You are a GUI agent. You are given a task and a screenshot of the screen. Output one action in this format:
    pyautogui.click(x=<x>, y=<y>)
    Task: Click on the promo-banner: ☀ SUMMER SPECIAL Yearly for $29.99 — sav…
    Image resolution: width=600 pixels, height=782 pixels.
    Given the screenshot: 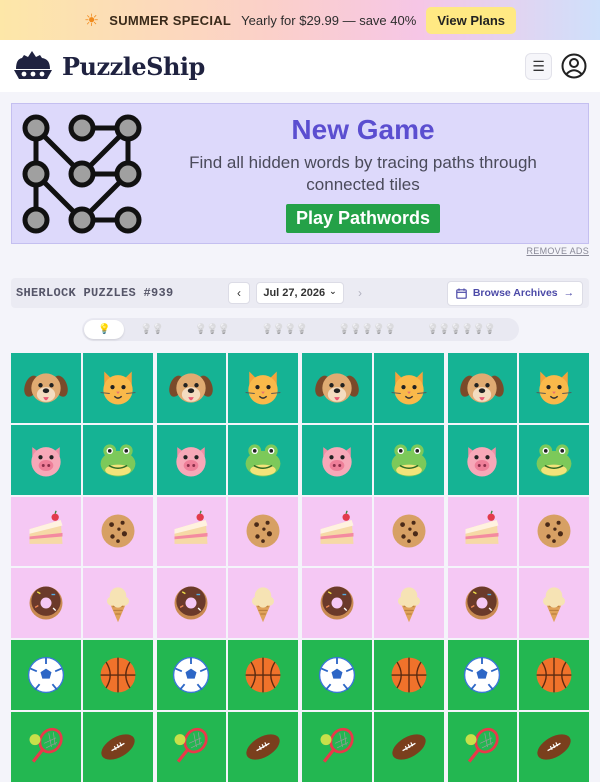 What is the action you would take?
    pyautogui.click(x=300, y=20)
    